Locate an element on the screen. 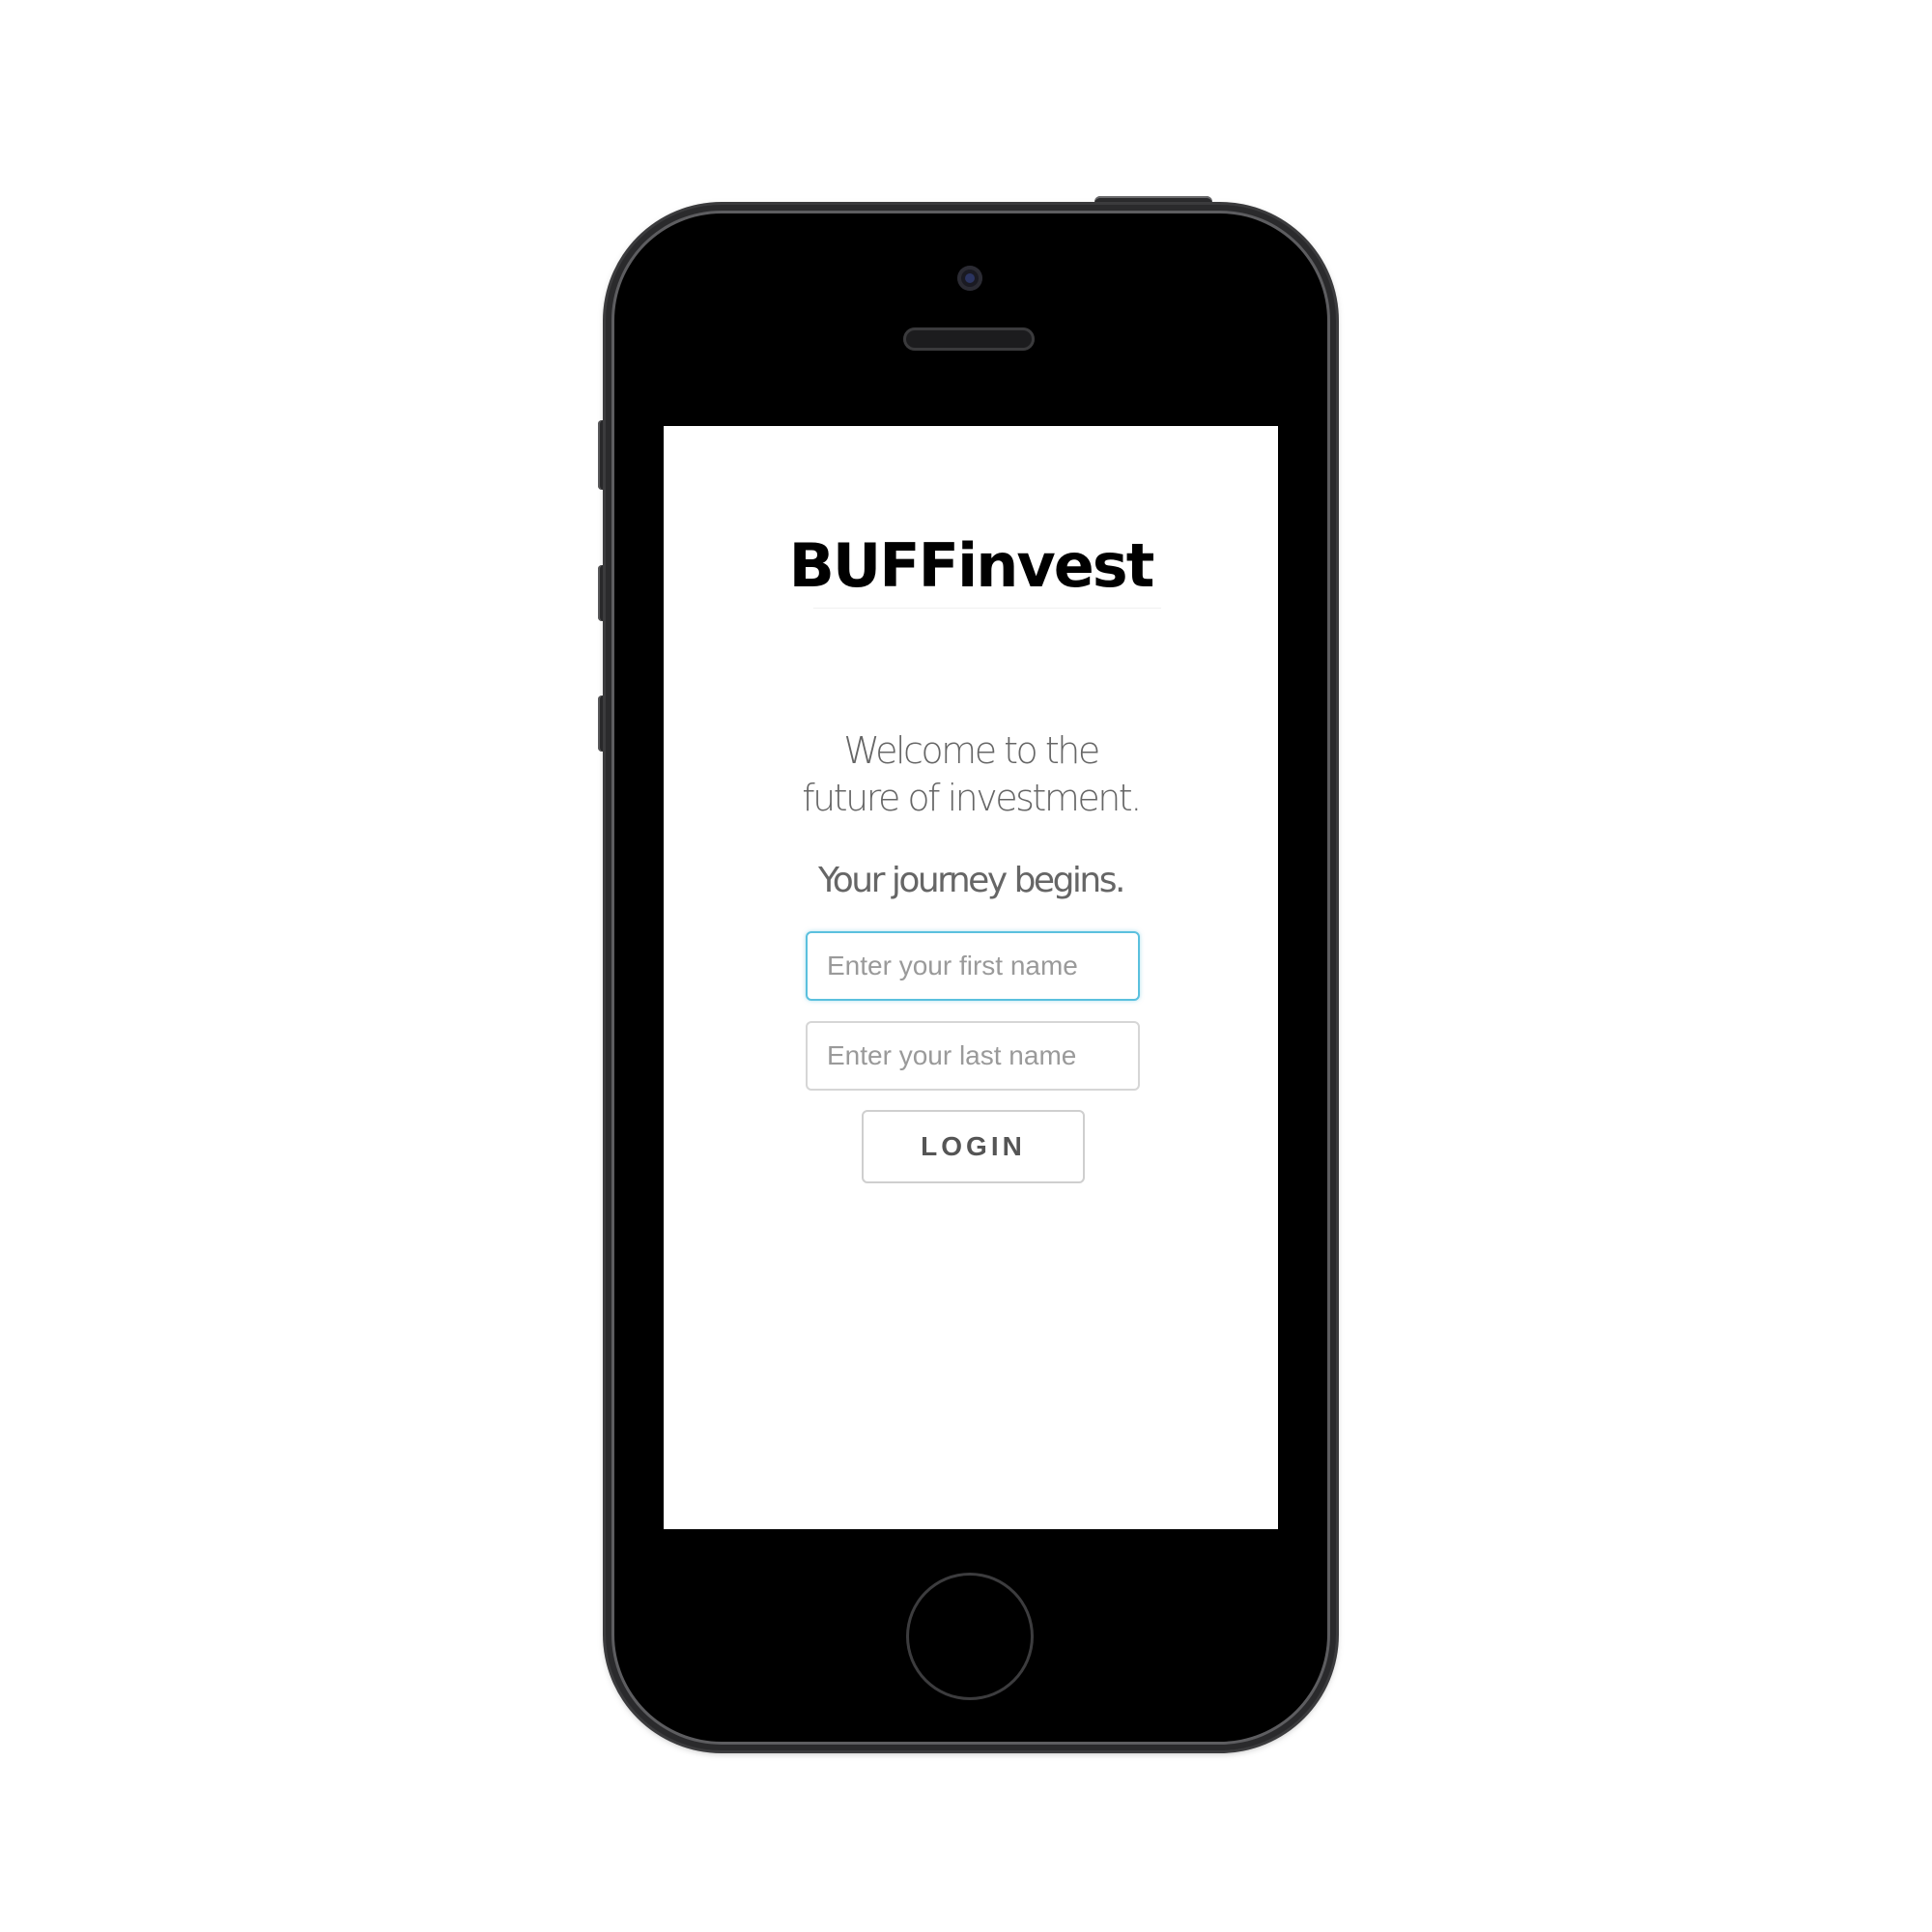 The width and height of the screenshot is (1932, 1932). tagline: Your journey begins. is located at coordinates (971, 880).